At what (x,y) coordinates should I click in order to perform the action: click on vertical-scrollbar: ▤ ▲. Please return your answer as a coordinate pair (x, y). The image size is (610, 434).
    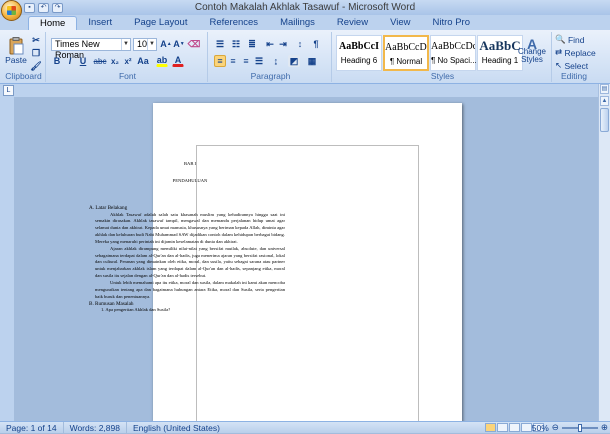
    Looking at the image, I should click on (604, 252).